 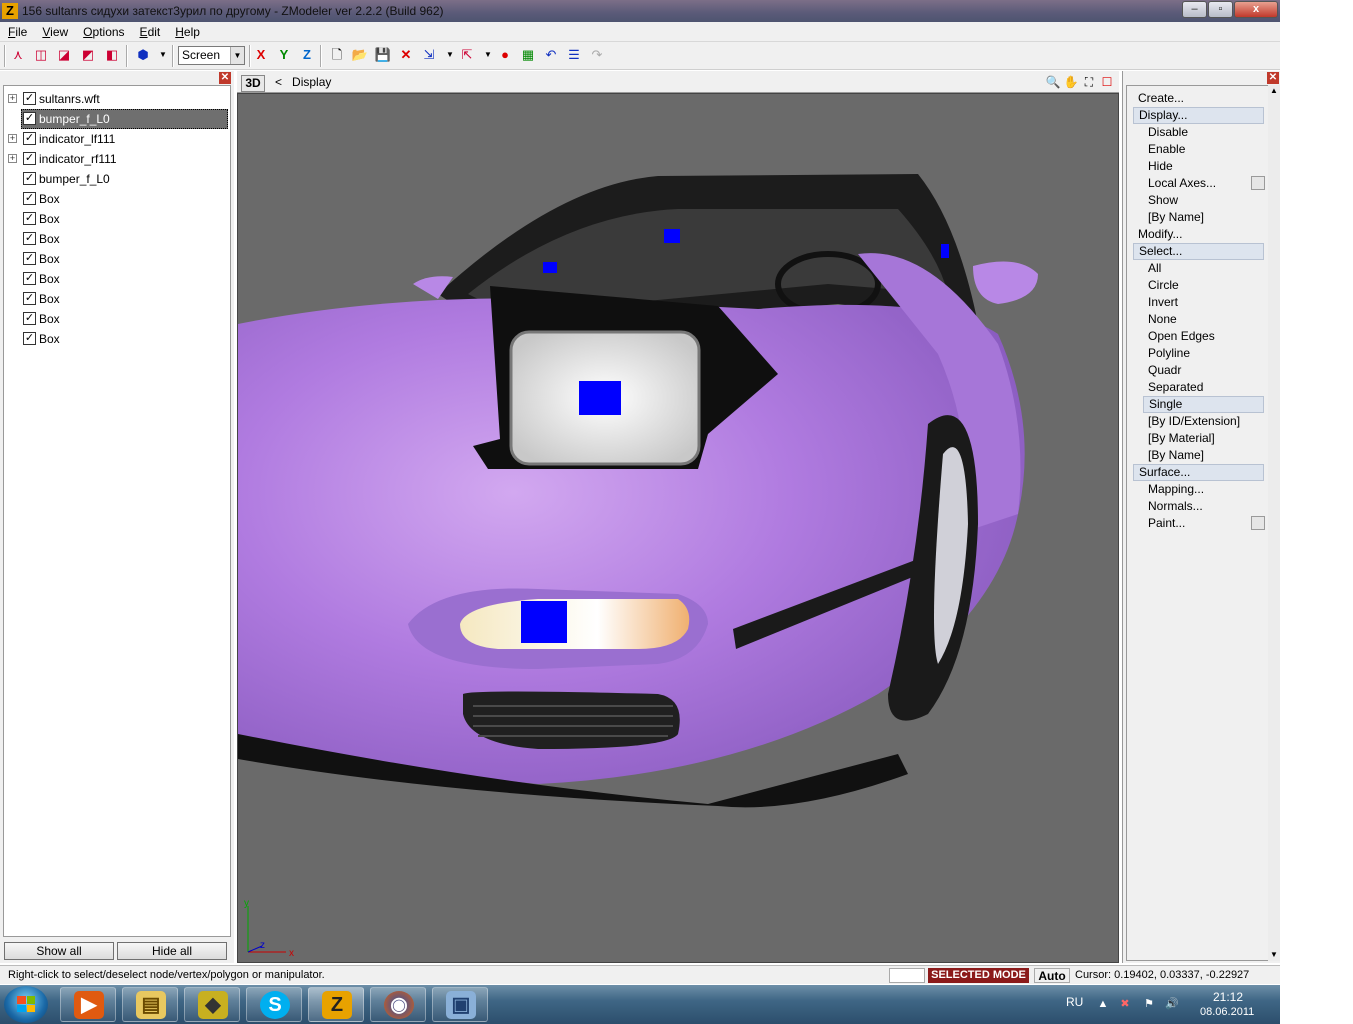 I want to click on import-icon: ⇲, so click(x=429, y=55).